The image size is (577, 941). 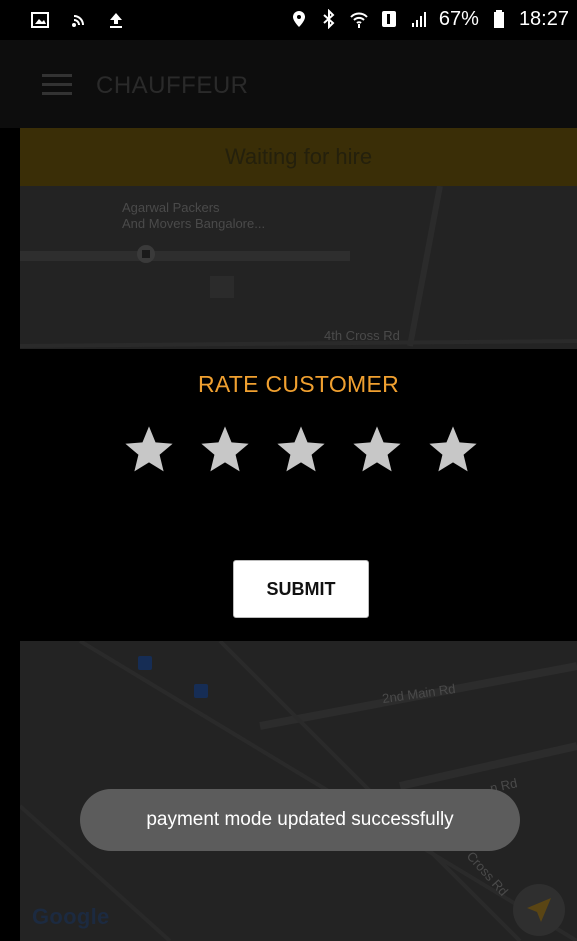 I want to click on location-icon, so click(x=299, y=19).